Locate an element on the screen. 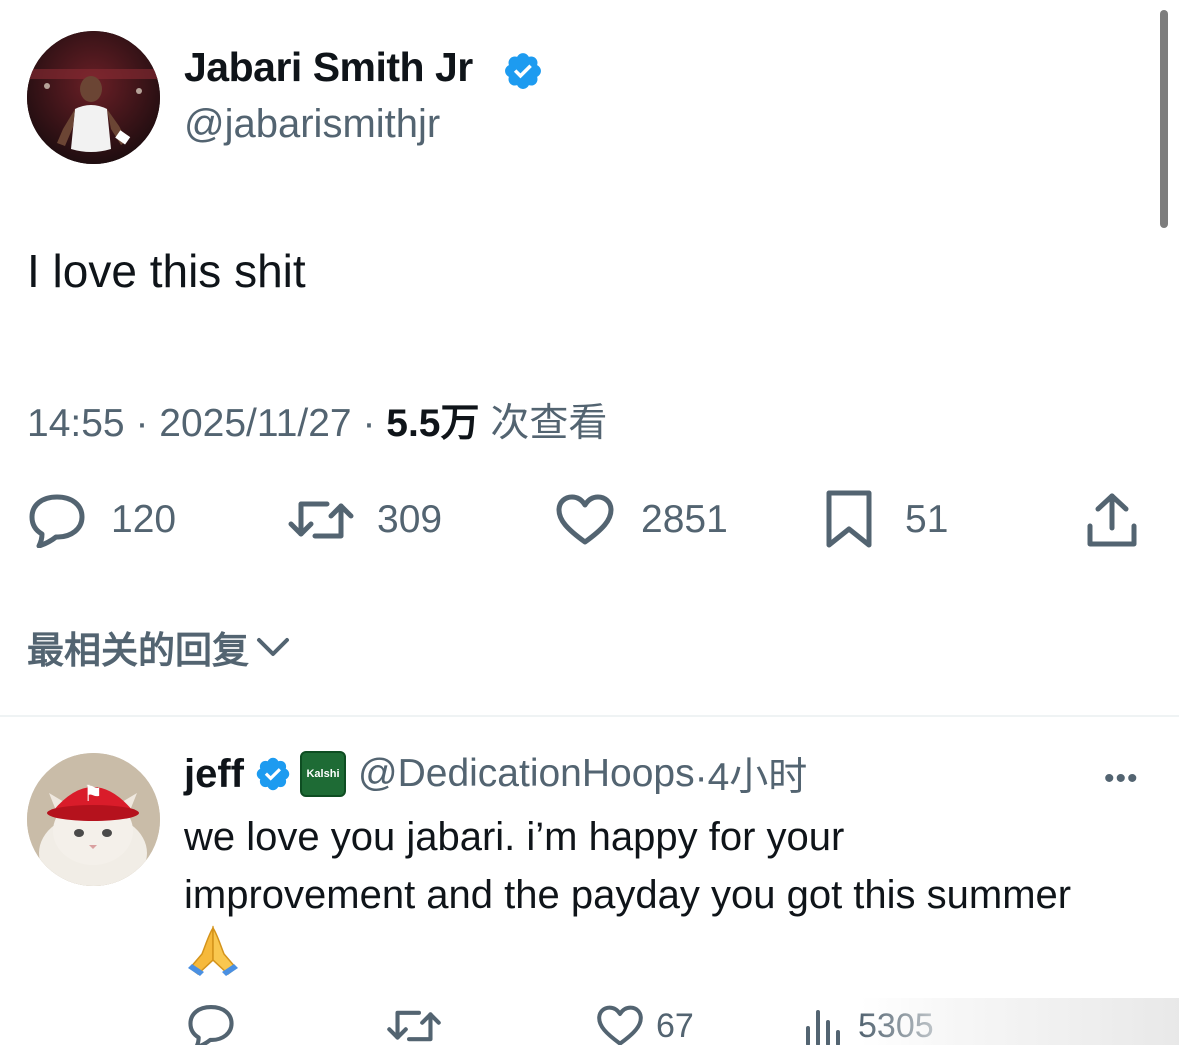  bookmark-count: 51 is located at coordinates (927, 519).